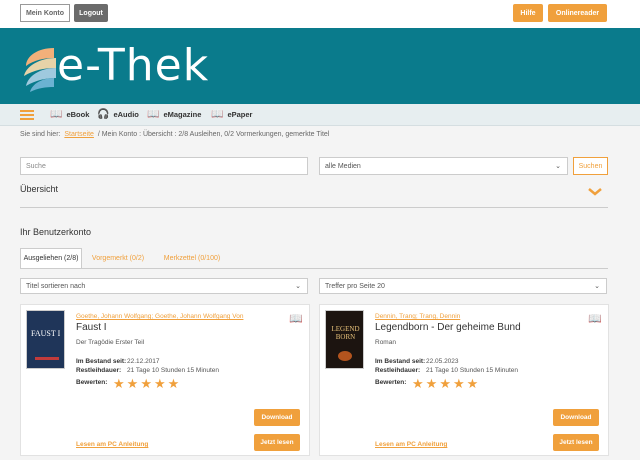 The width and height of the screenshot is (640, 460). I want to click on hilfe-button: Hilfe, so click(528, 13).